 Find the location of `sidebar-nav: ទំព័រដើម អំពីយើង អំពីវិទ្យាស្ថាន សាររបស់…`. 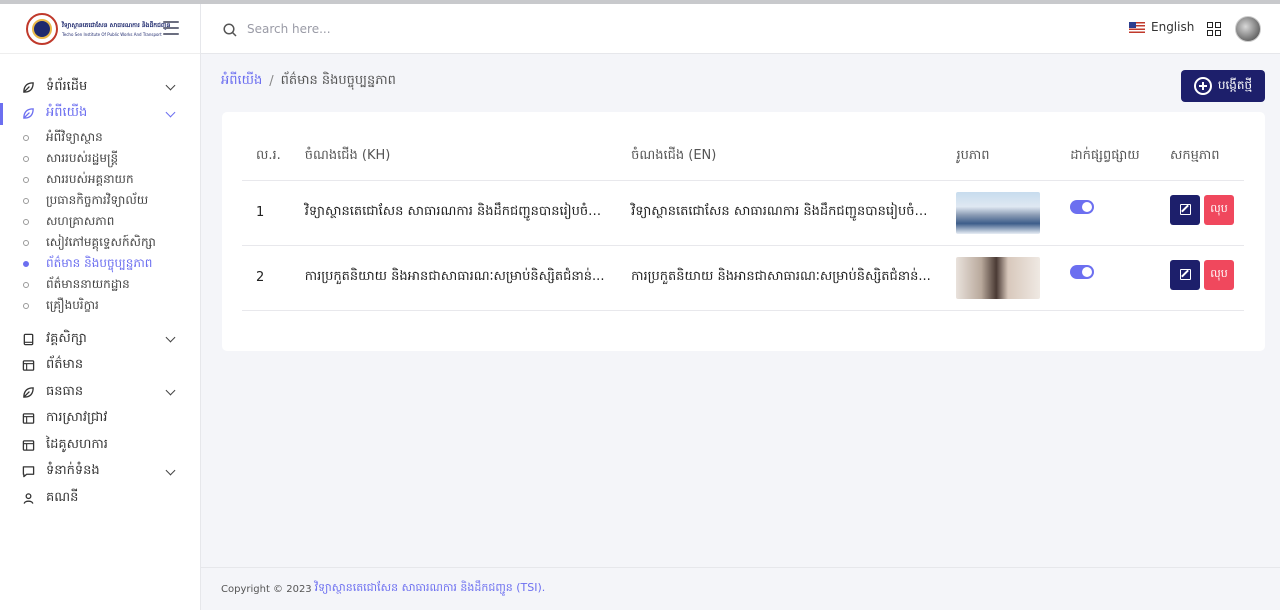

sidebar-nav: ទំព័រដើម អំពីយើង អំពីវិទ្យាស្ថាន សាររបស់… is located at coordinates (100, 293).